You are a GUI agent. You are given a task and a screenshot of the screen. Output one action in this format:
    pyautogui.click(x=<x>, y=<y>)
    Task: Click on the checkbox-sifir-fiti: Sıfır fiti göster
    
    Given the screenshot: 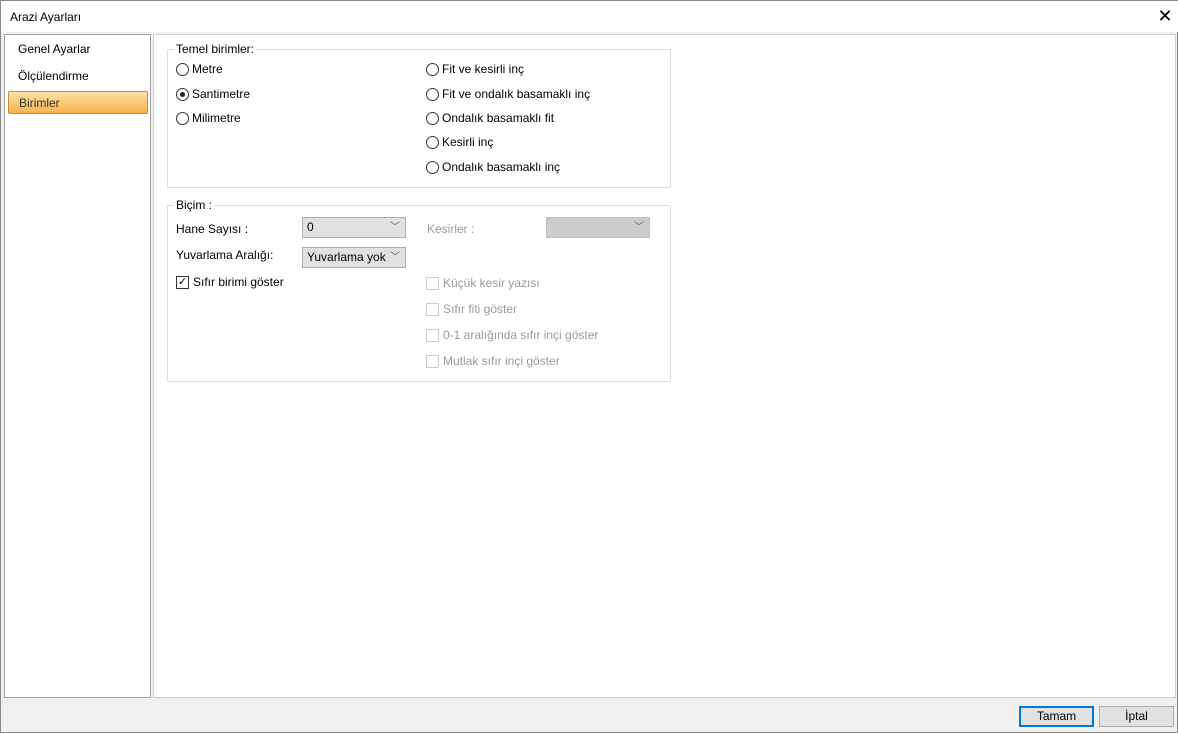 What is the action you would take?
    pyautogui.click(x=471, y=309)
    